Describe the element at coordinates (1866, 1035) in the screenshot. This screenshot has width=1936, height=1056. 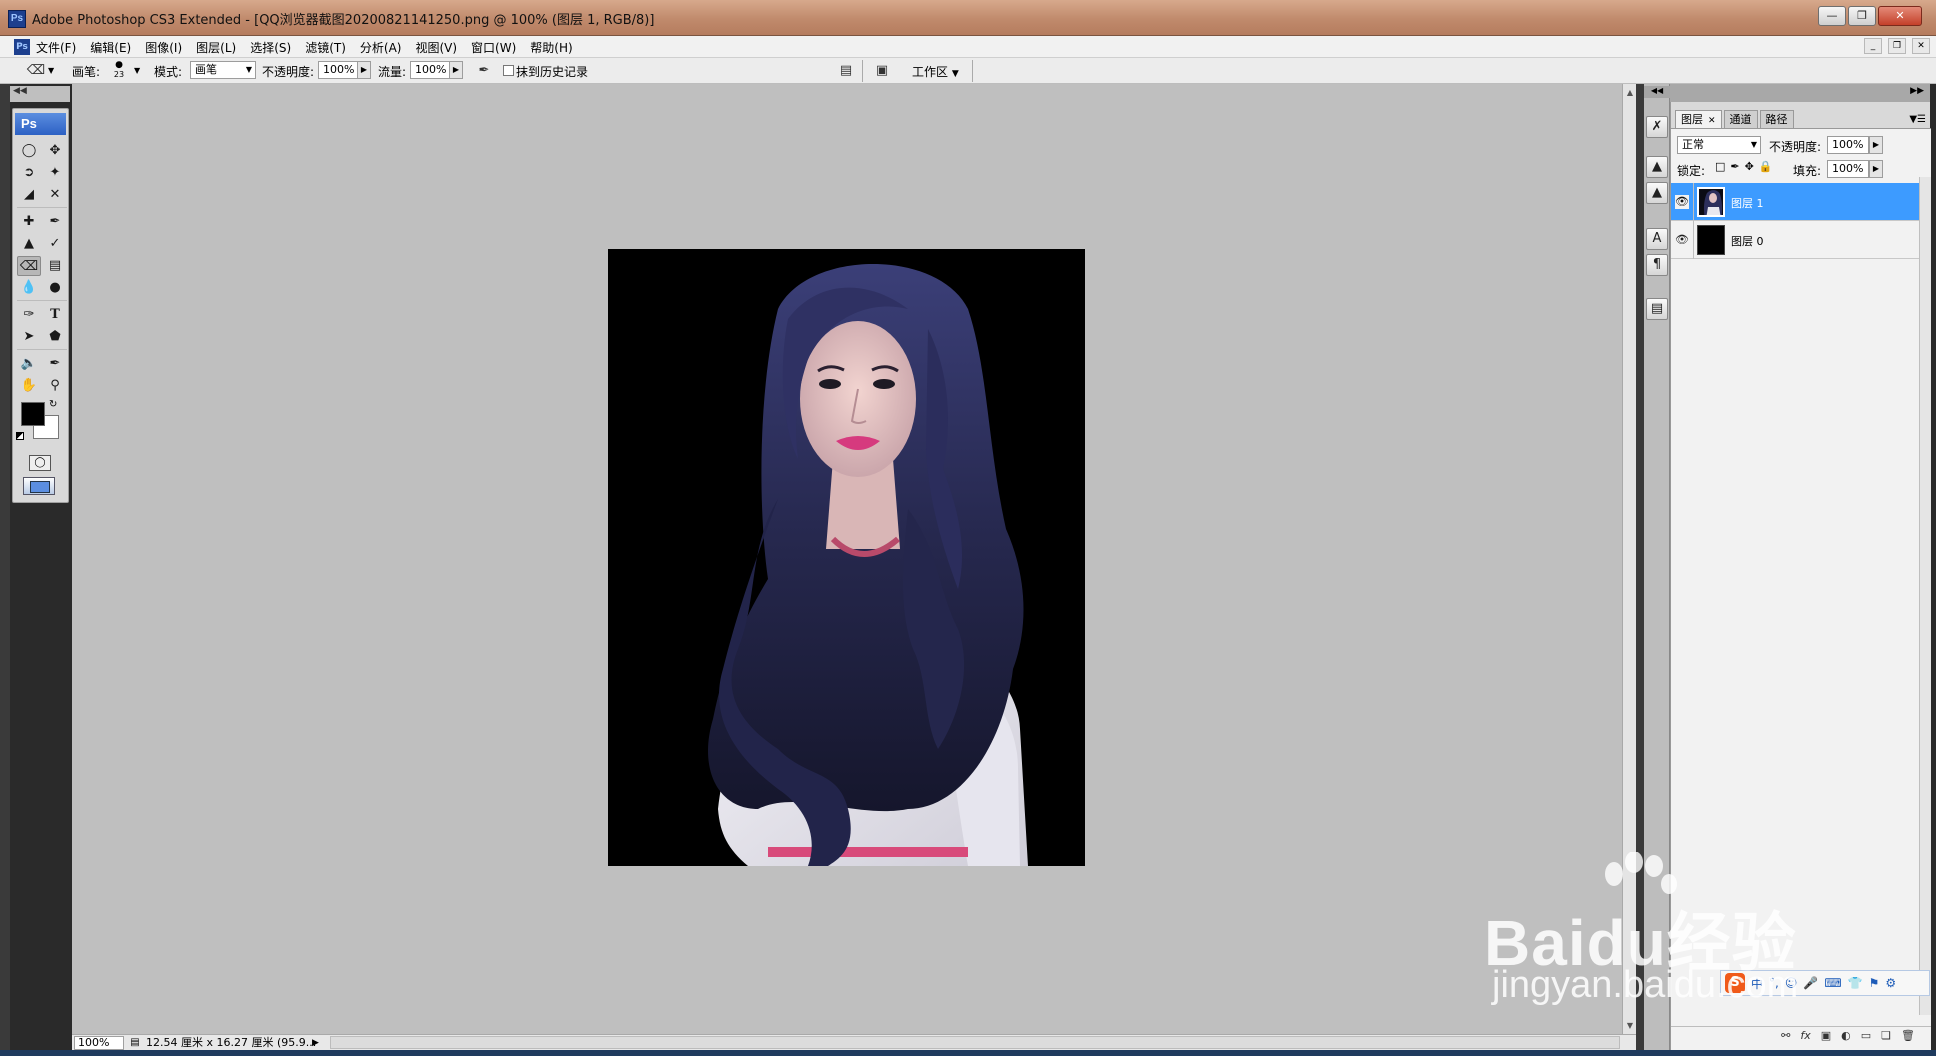
I see `new-group-icon: ▭` at that location.